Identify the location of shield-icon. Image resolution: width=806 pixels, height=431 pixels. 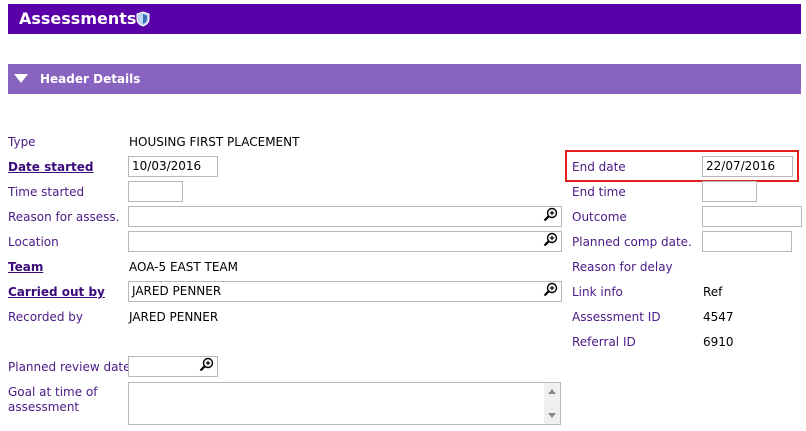
(143, 19).